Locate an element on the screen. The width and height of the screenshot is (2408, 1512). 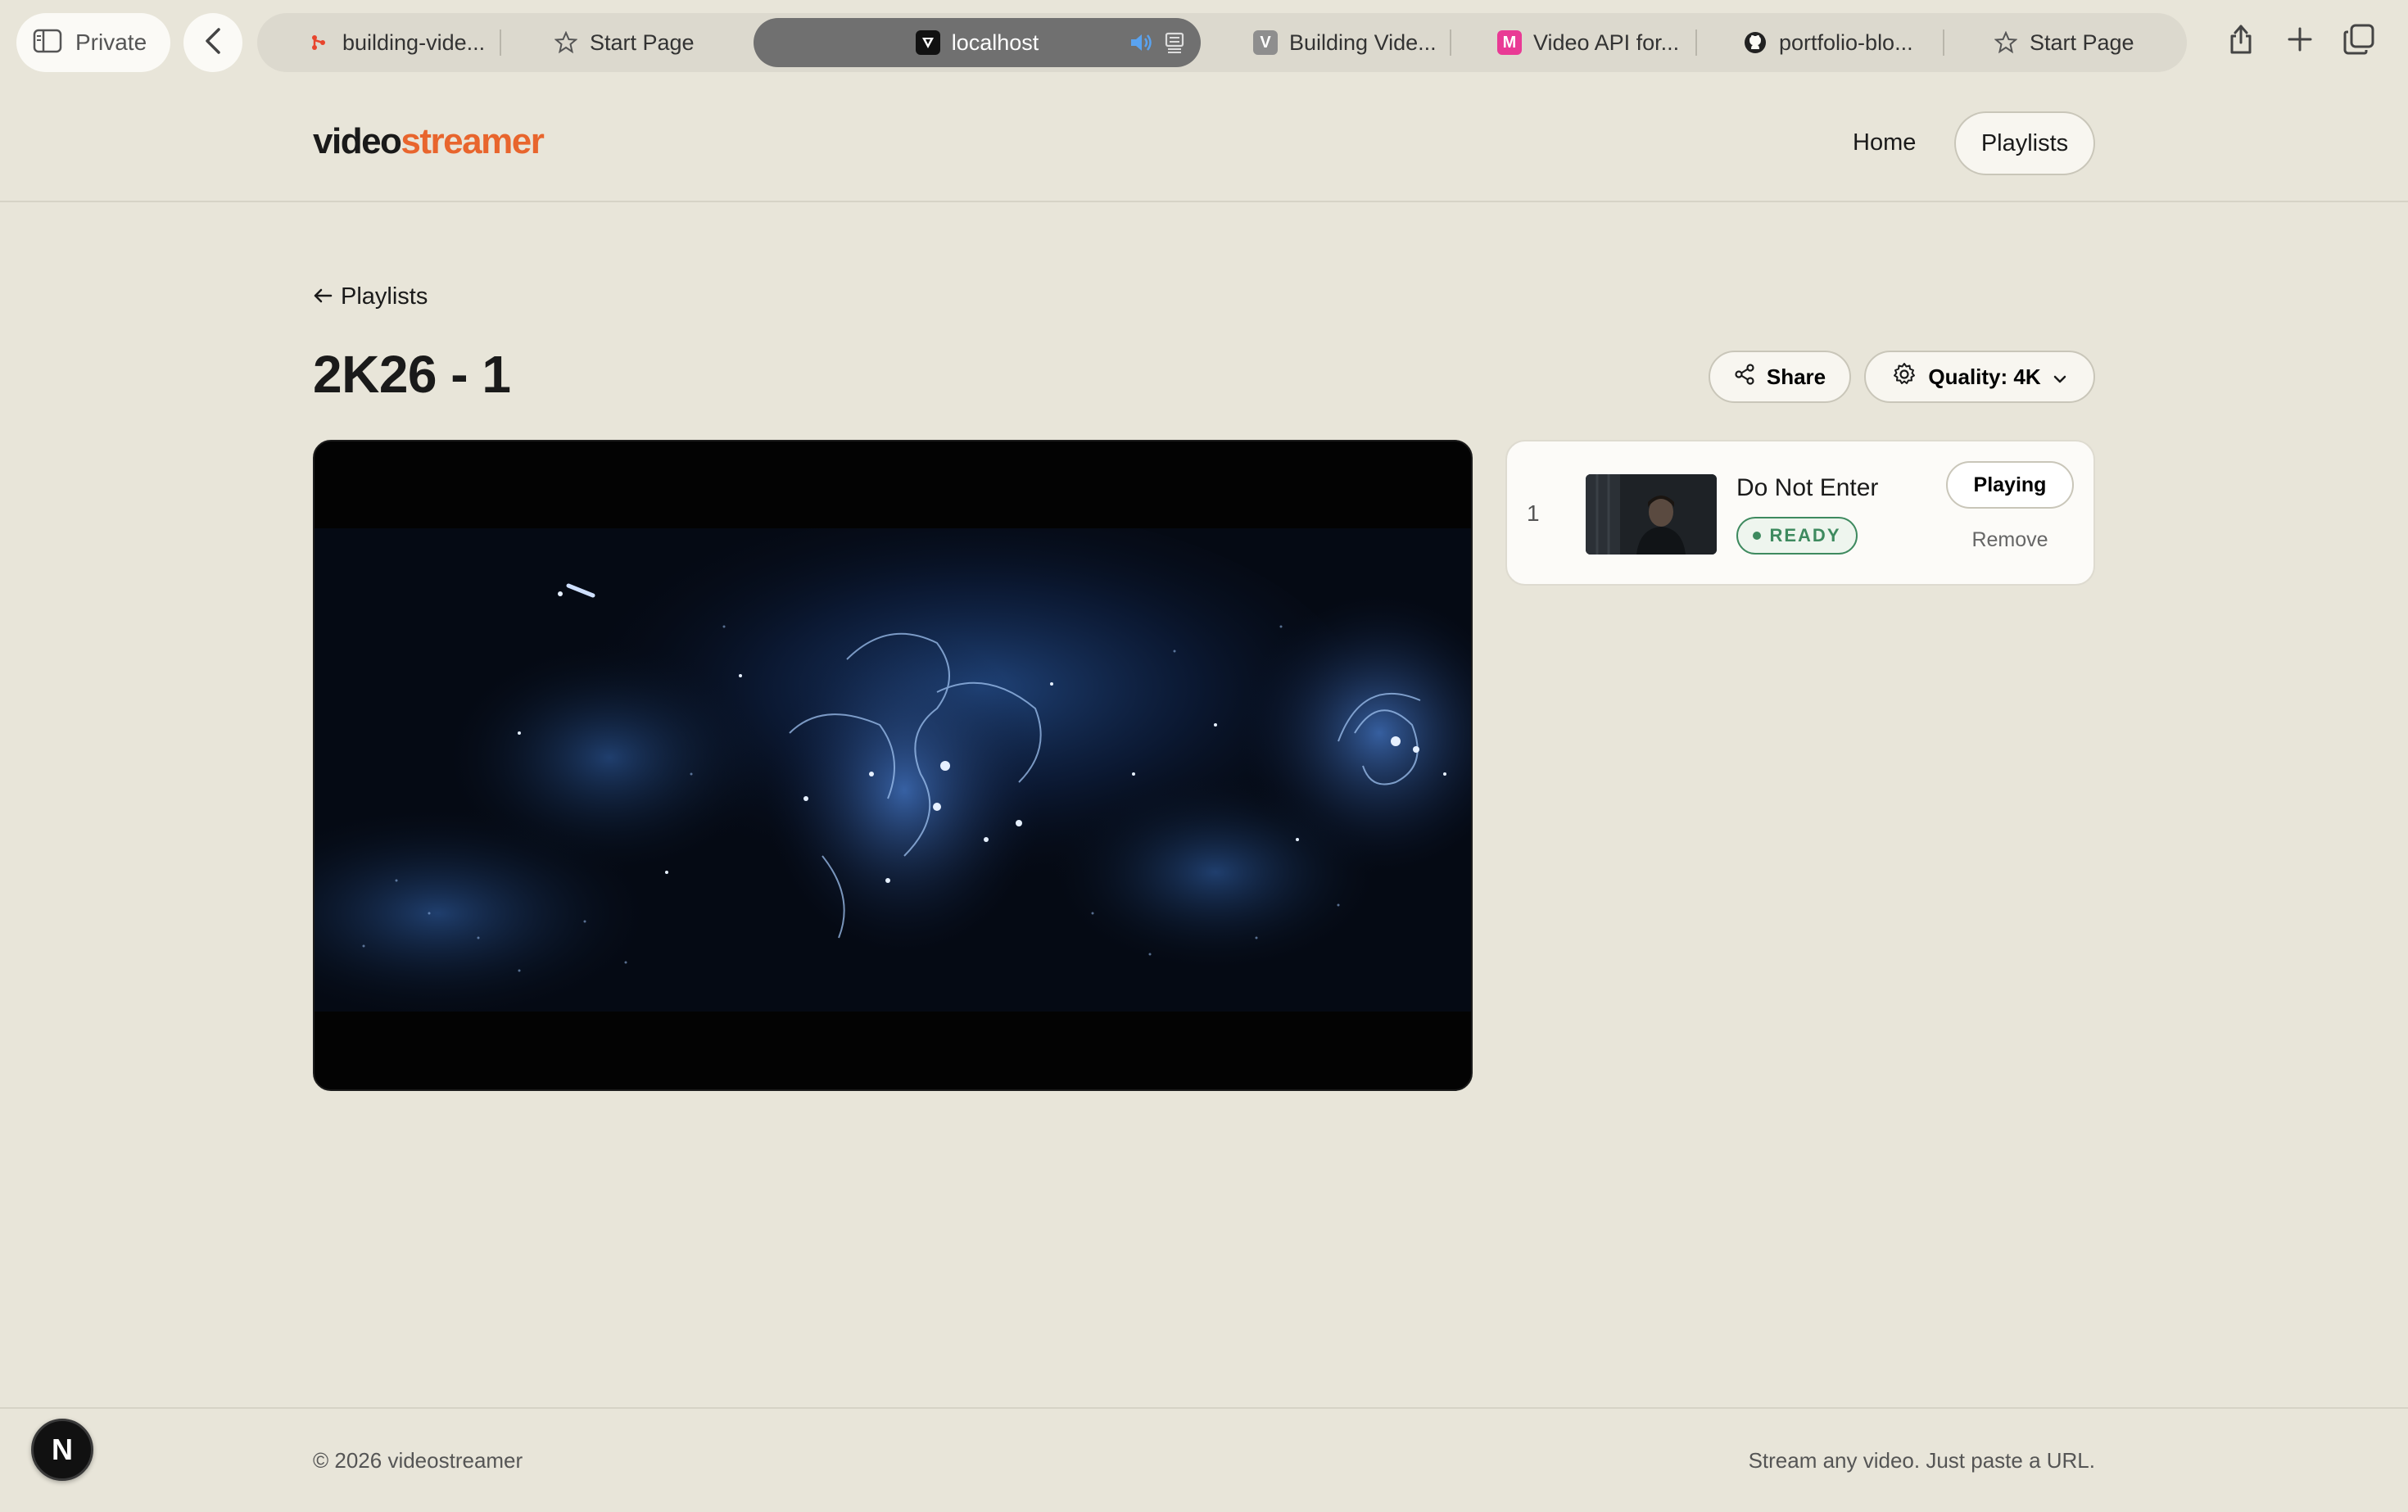
tab-localhost: localhost is located at coordinates (977, 42).